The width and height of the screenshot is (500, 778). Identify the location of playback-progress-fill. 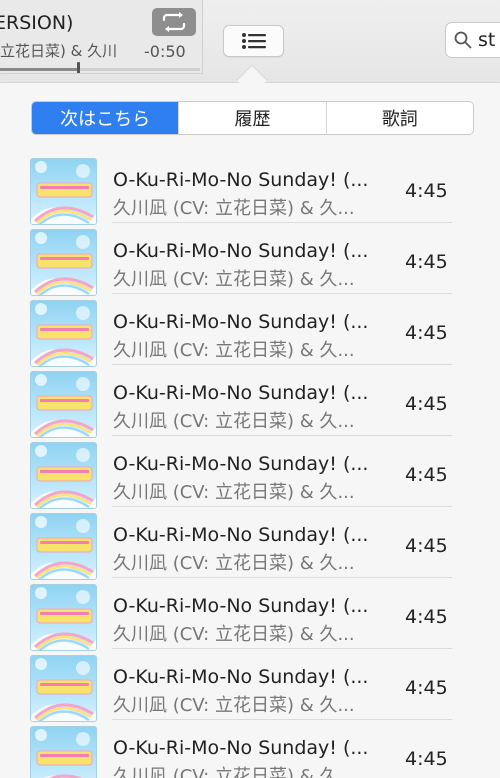
(39, 69).